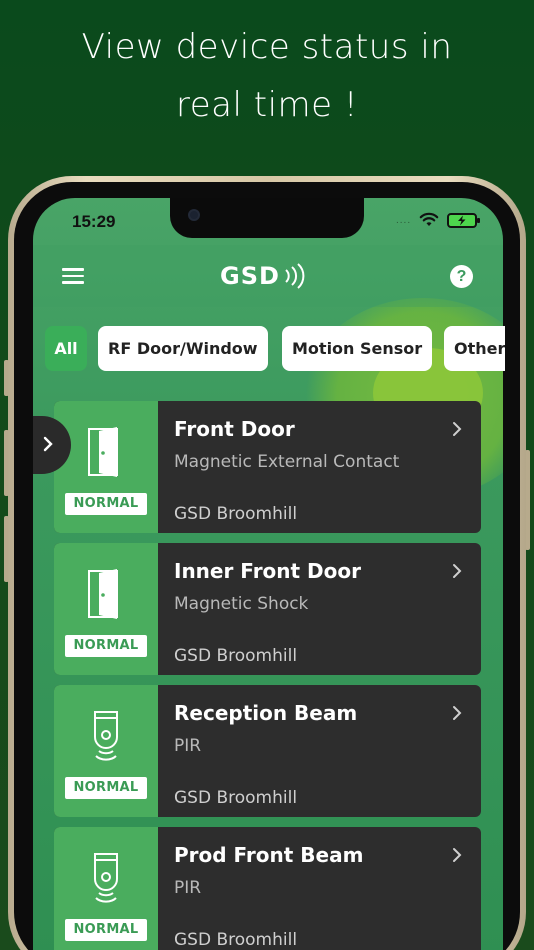 The width and height of the screenshot is (534, 950). Describe the element at coordinates (319, 888) in the screenshot. I see `device-info: Prod Front Beam PIR GSD Broomhill` at that location.